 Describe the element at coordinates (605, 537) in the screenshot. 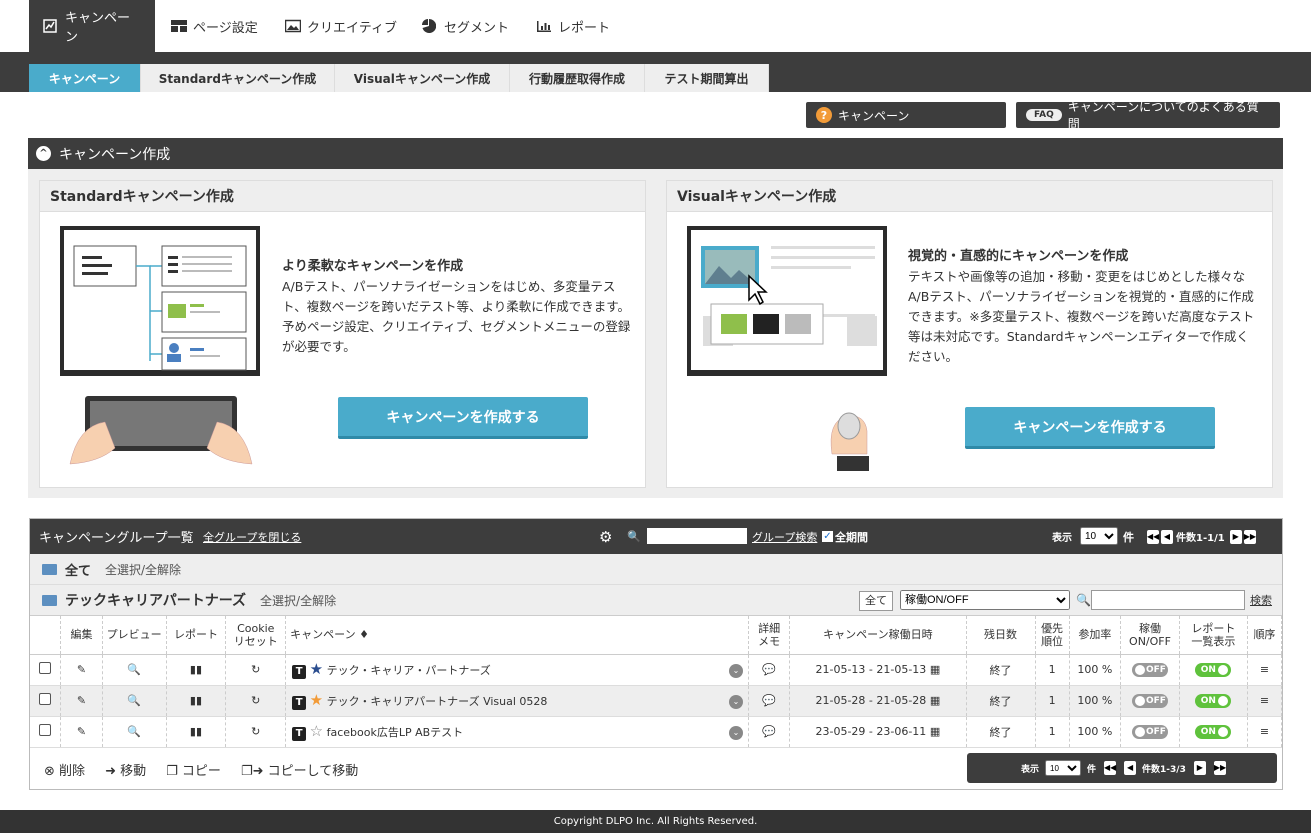

I see `gear-icon: ⚙` at that location.